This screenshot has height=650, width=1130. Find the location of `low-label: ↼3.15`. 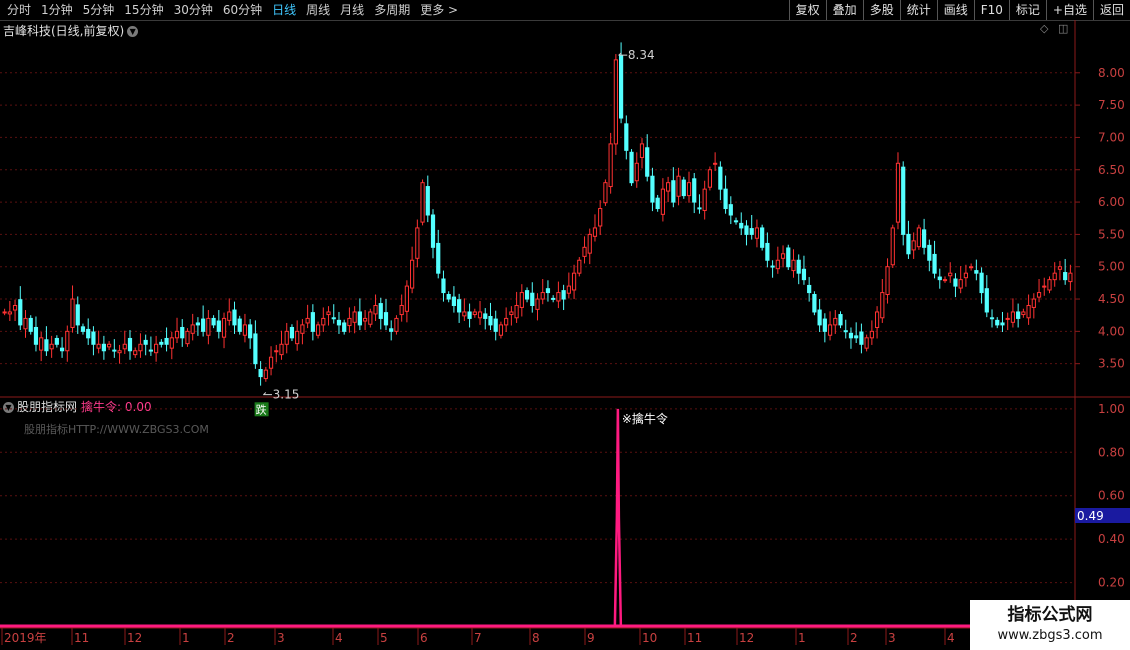

low-label: ↼3.15 is located at coordinates (281, 394).